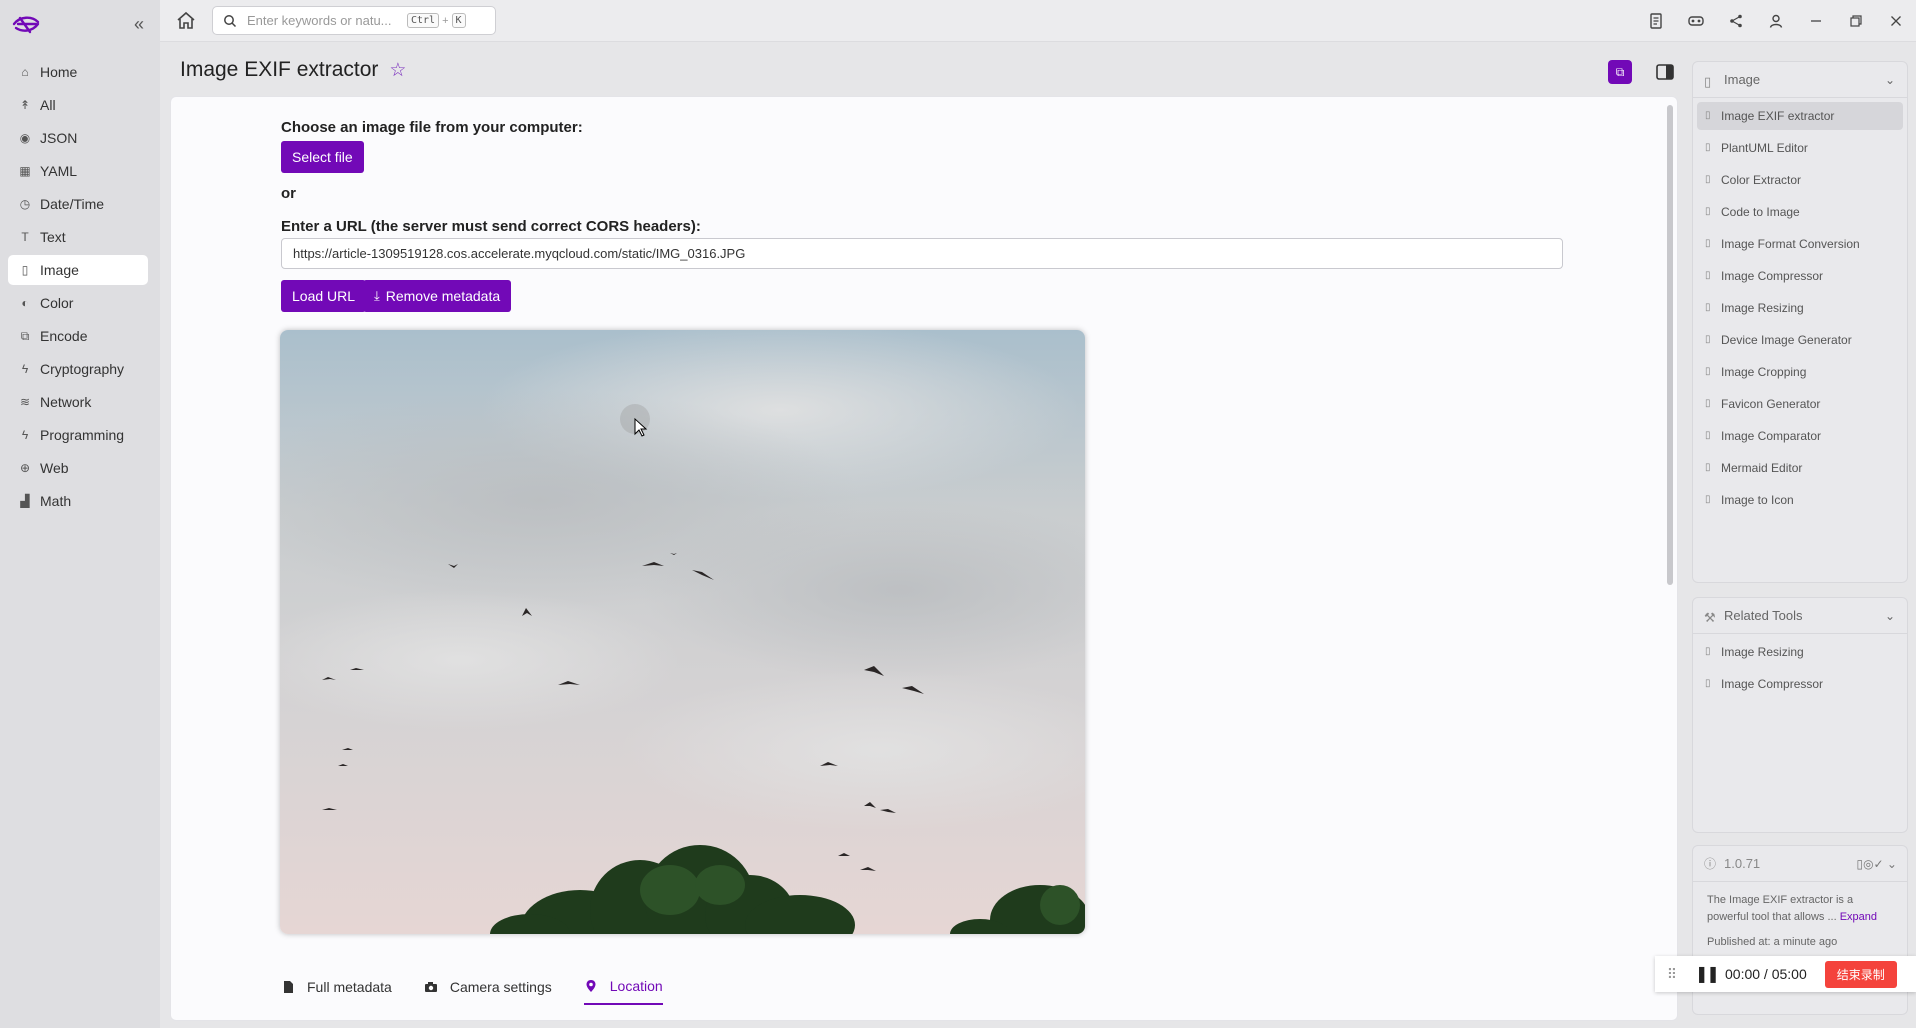  I want to click on sidebar-item-label: Cryptography, so click(82, 369).